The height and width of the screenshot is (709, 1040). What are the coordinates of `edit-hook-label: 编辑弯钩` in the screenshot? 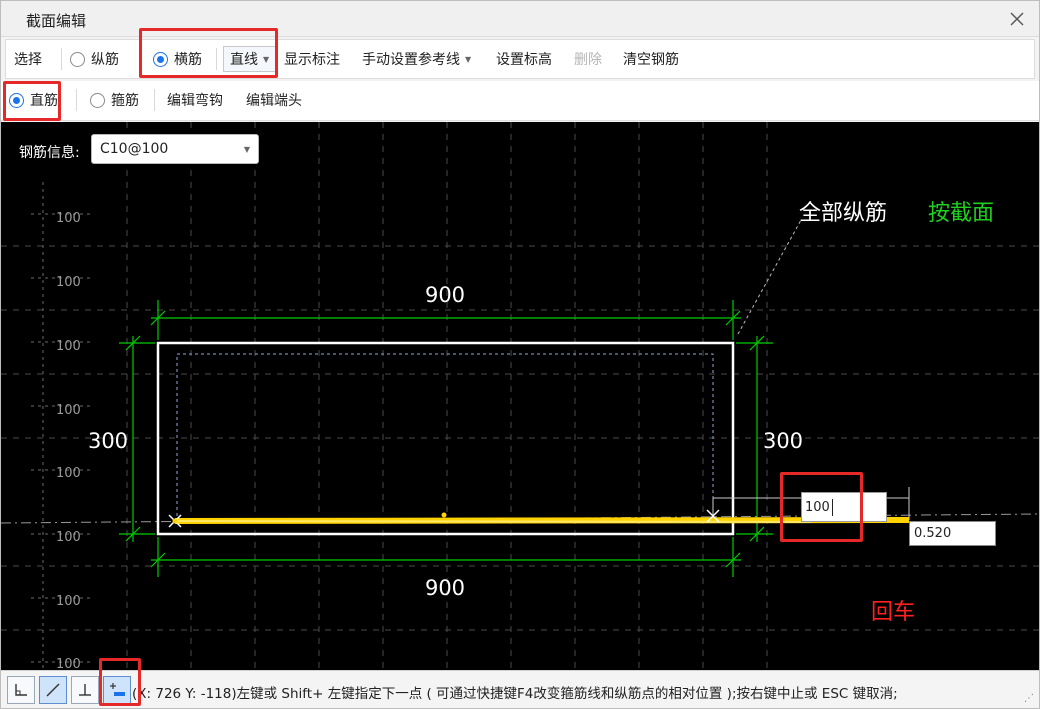 It's located at (195, 101).